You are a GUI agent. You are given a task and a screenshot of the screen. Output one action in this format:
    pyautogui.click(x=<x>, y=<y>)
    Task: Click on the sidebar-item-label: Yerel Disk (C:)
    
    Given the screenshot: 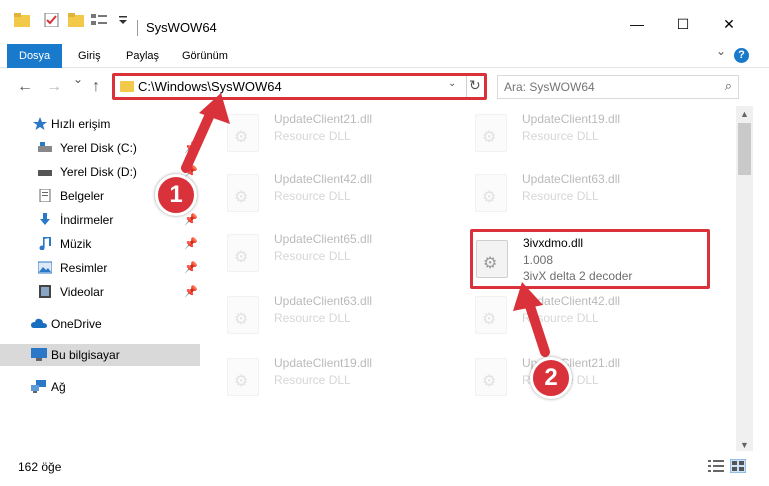 What is the action you would take?
    pyautogui.click(x=98, y=148)
    